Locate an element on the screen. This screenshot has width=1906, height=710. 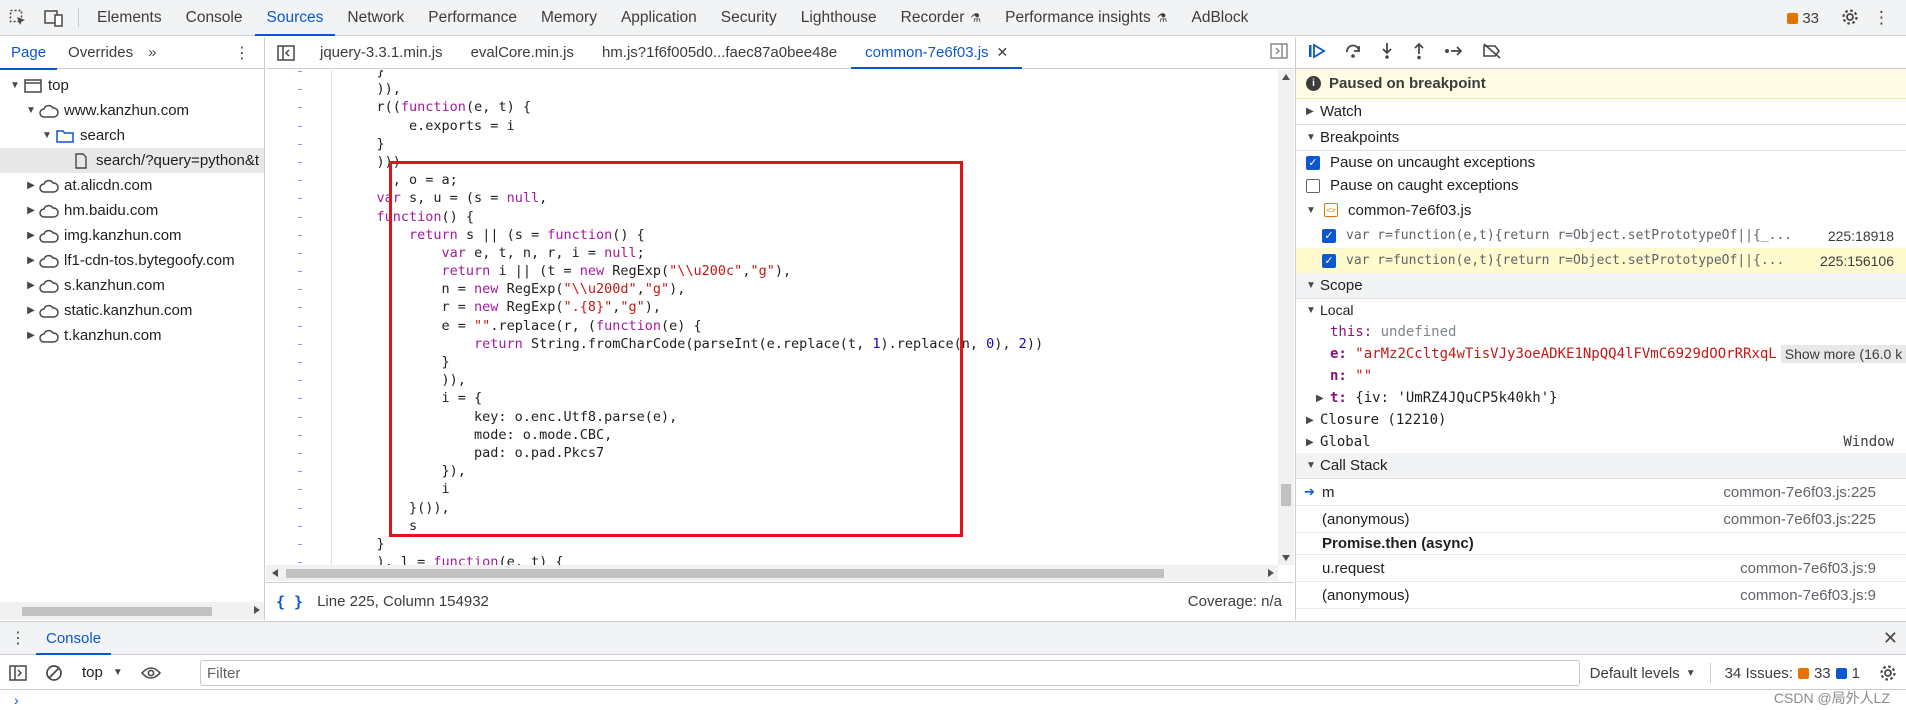
code-line: - )), is located at coordinates (771, 380).